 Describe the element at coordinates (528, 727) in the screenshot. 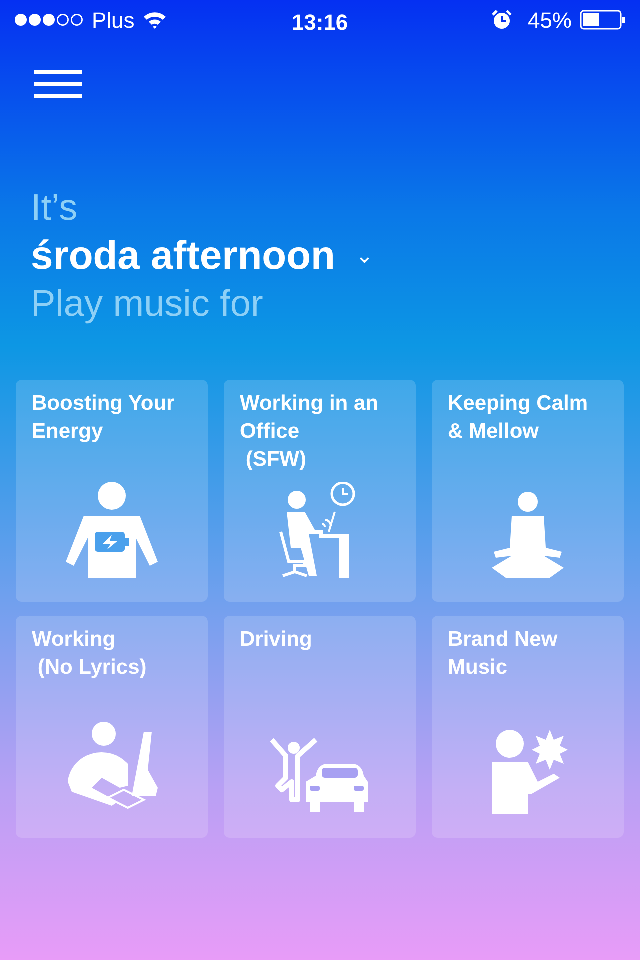

I see `playlist-tile: Brand New Music` at that location.